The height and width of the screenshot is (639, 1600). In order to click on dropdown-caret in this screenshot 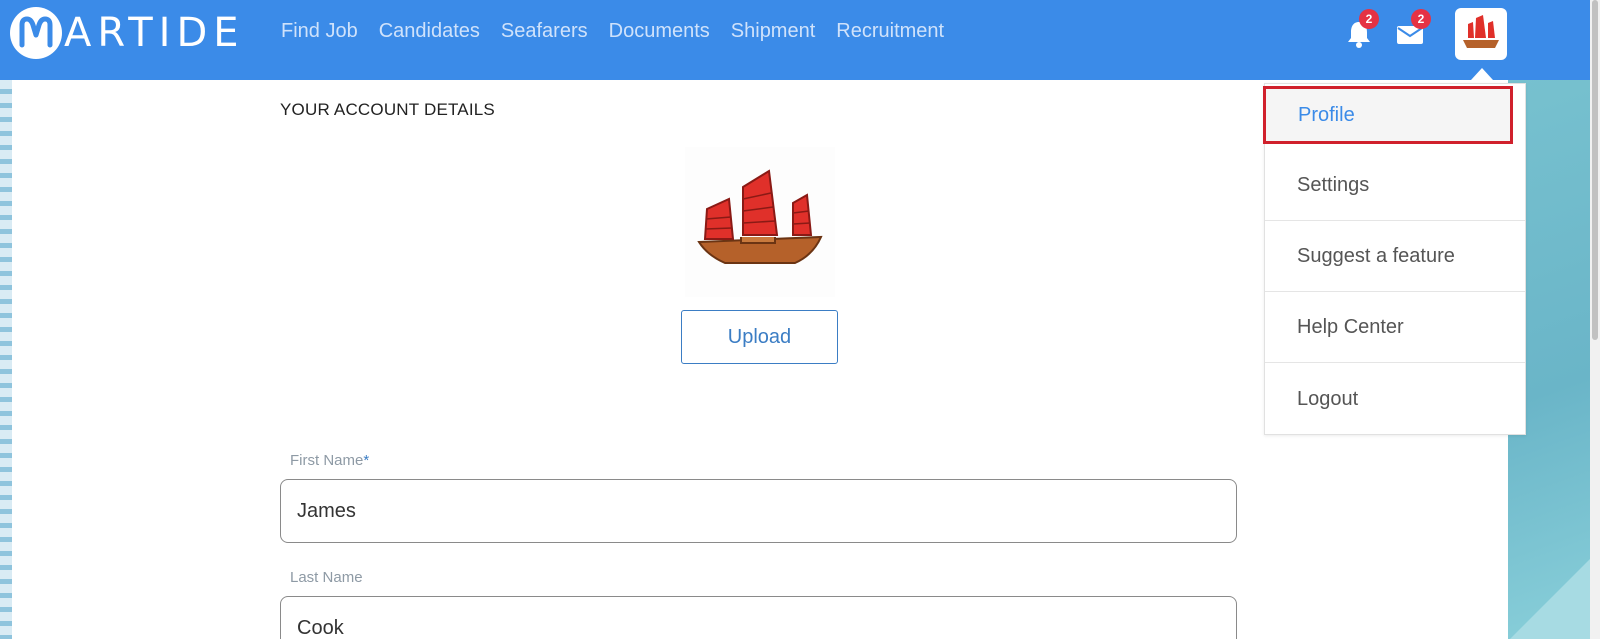, I will do `click(1482, 74)`.